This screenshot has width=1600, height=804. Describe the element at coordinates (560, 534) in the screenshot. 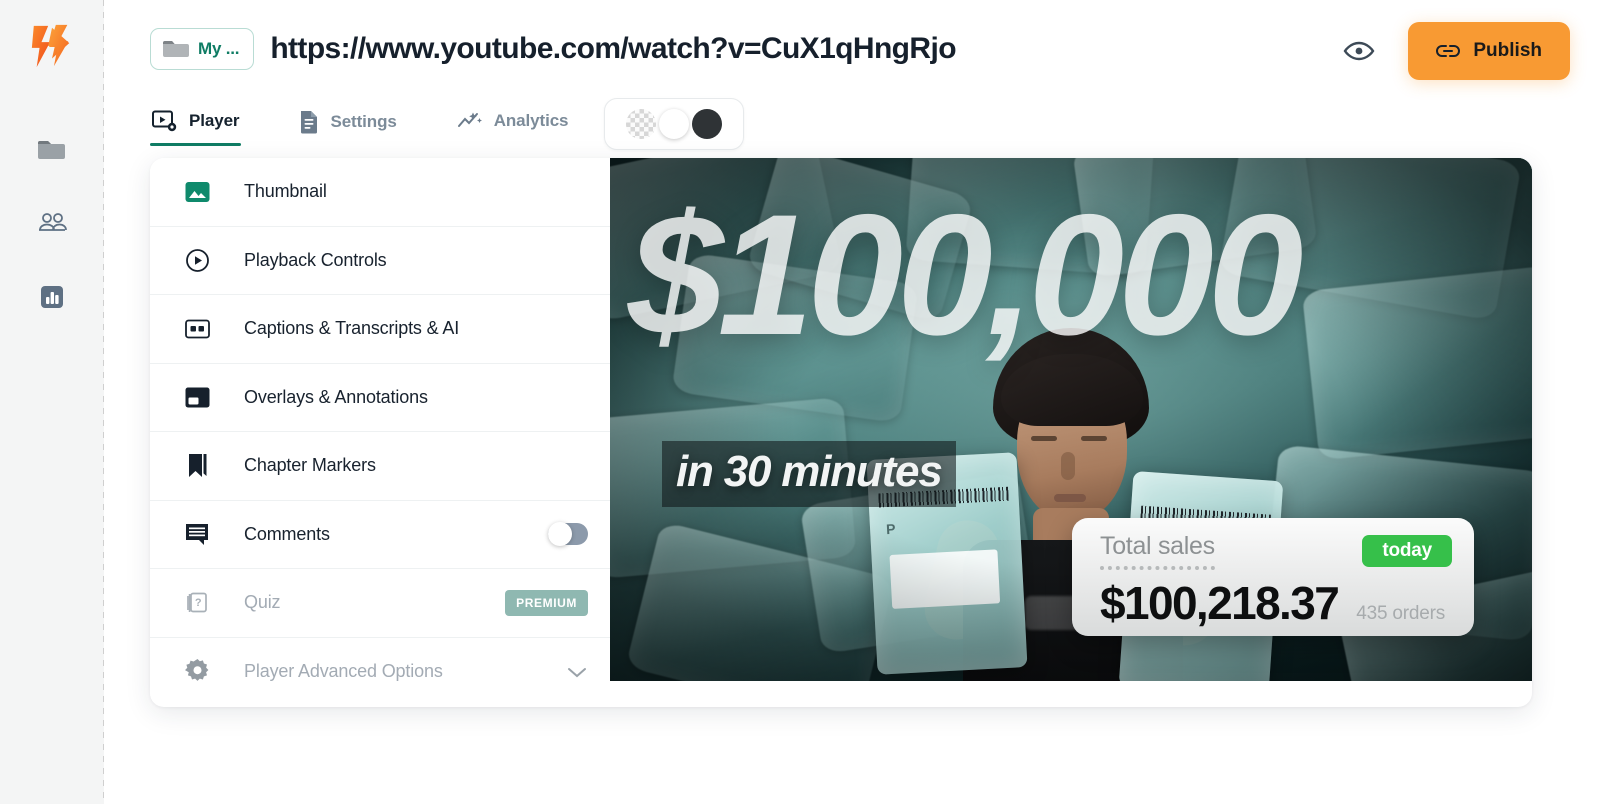

I see `toggle-knob` at that location.